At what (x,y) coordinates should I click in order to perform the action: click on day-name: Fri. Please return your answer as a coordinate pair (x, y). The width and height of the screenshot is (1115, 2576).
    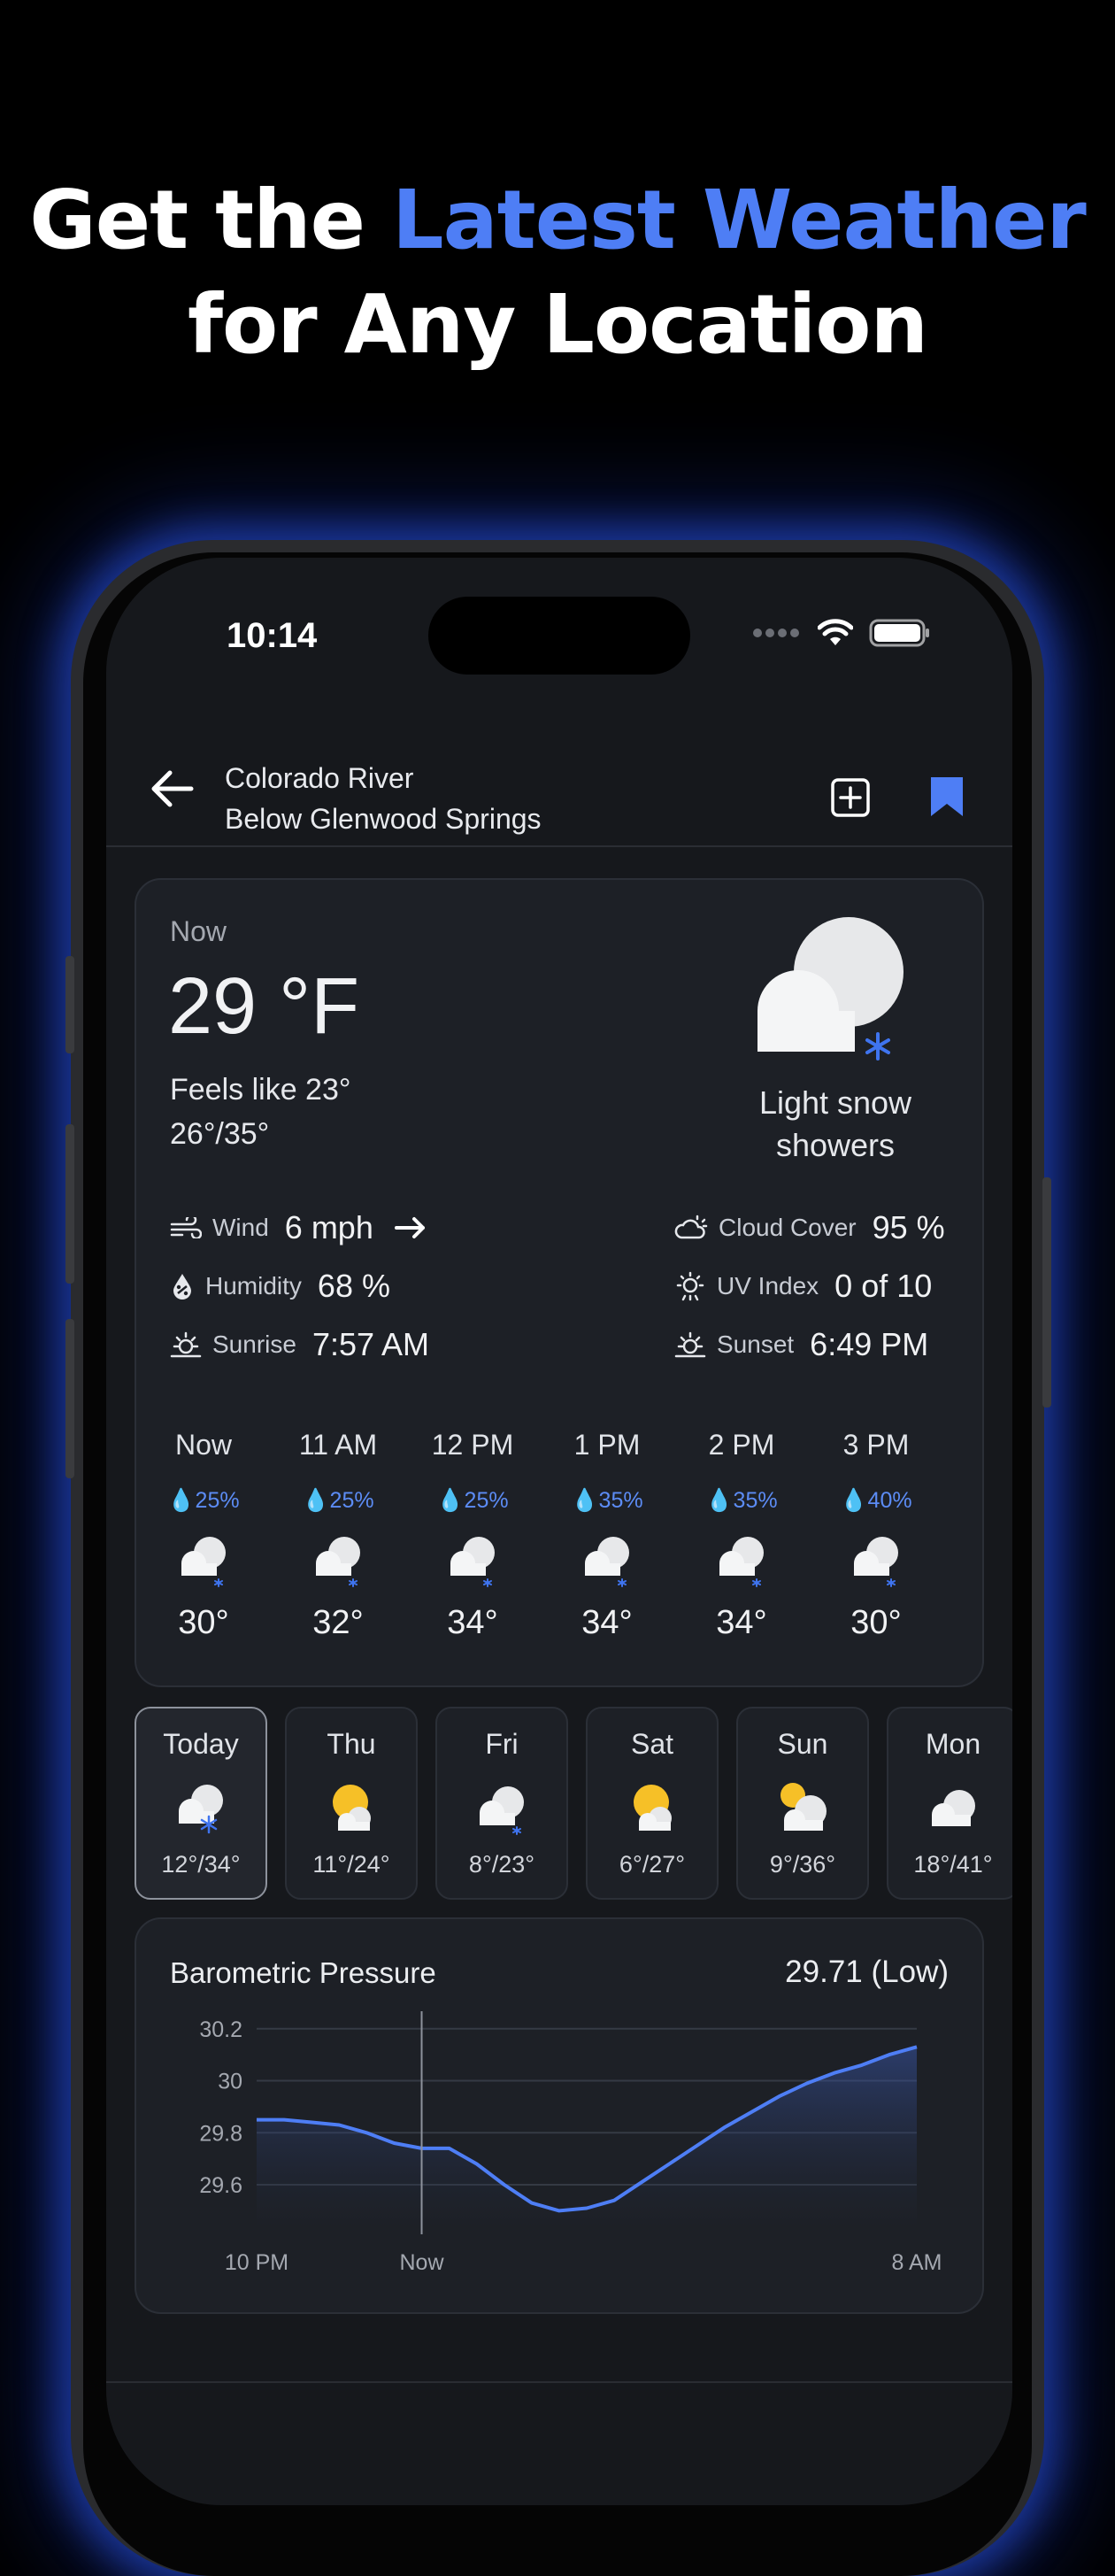
    Looking at the image, I should click on (502, 1744).